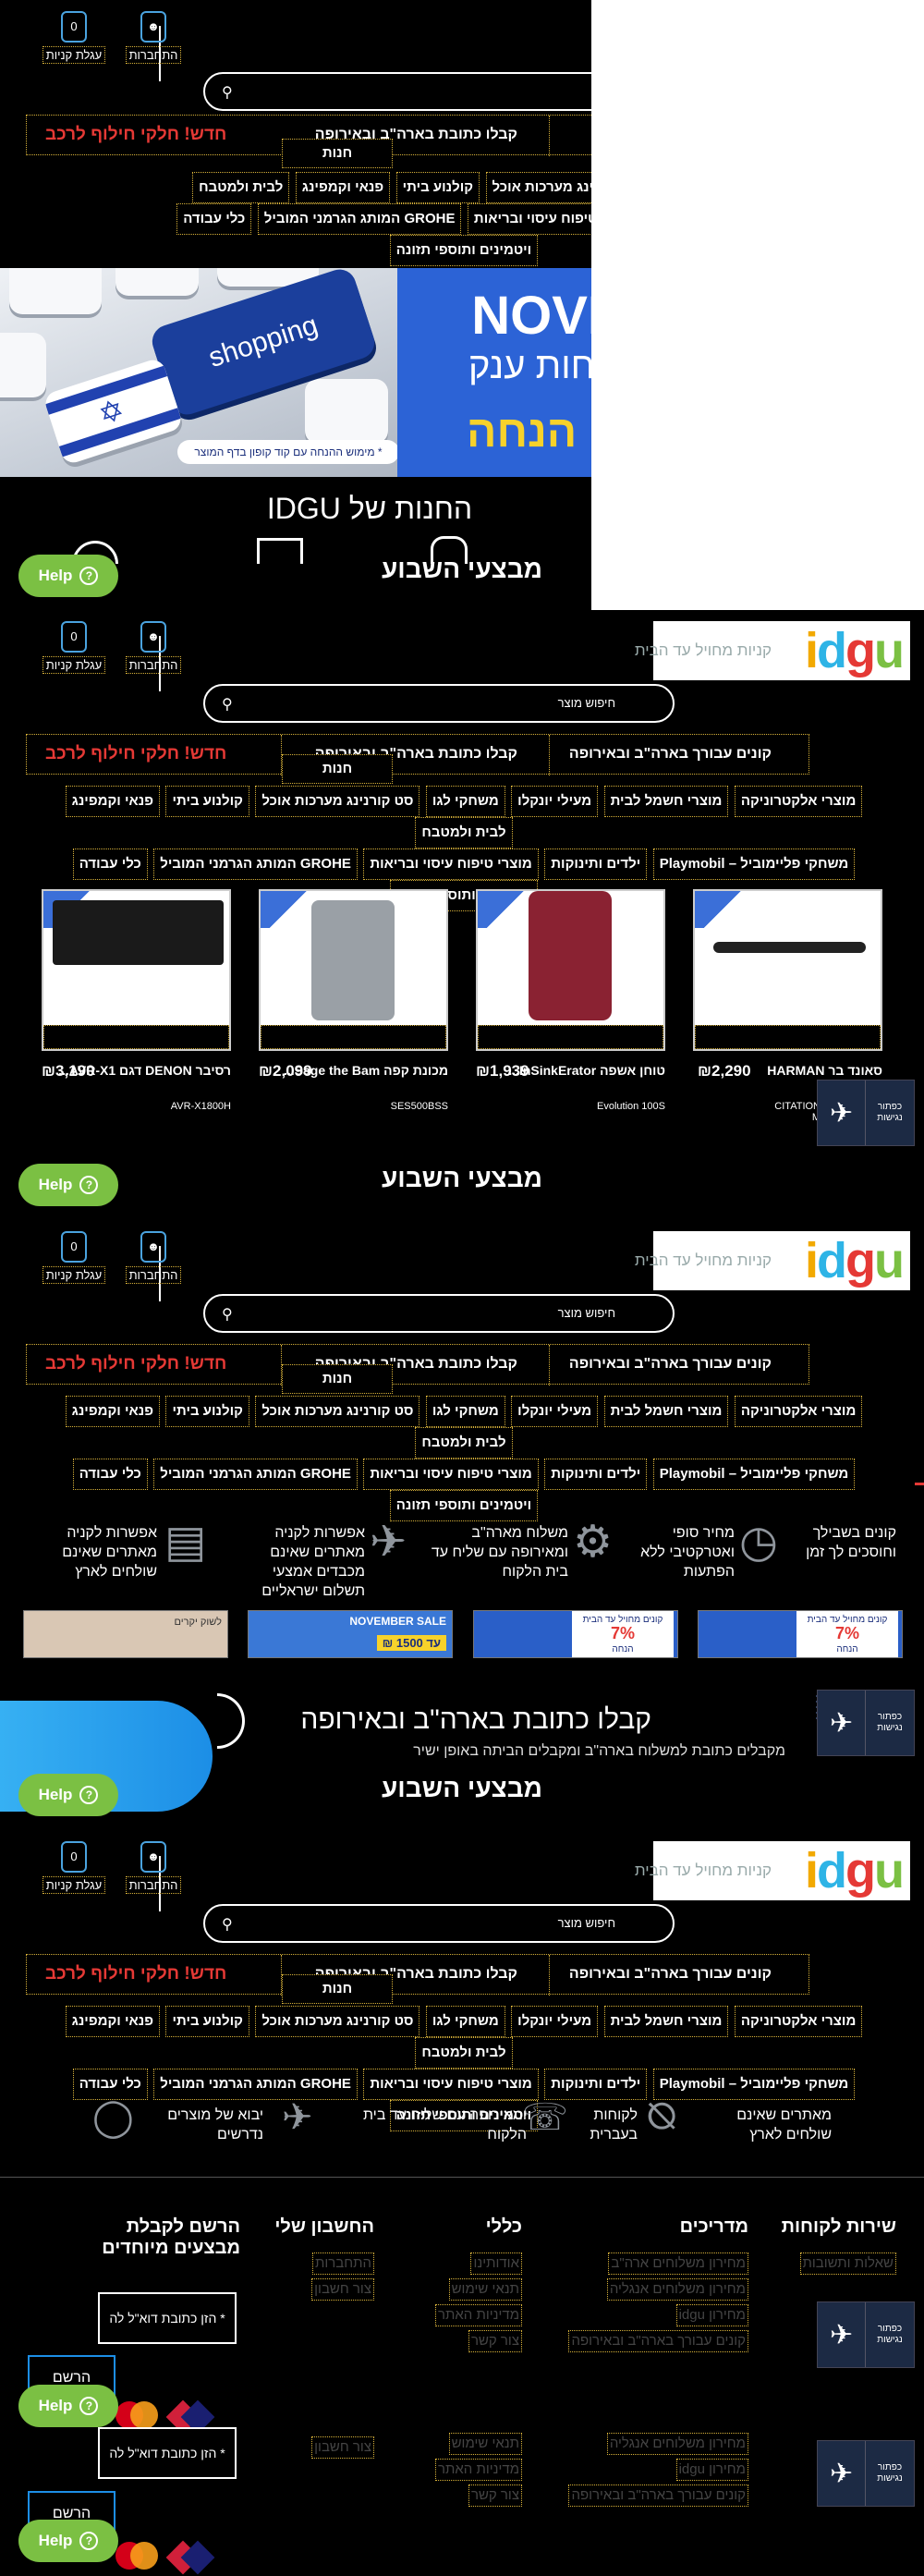  Describe the element at coordinates (485, 2444) in the screenshot. I see `footer-link: תנאי שימוש` at that location.